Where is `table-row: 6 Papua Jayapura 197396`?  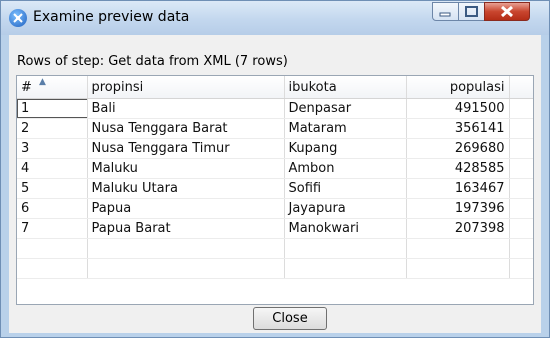 table-row: 6 Papua Jayapura 197396 is located at coordinates (275, 208).